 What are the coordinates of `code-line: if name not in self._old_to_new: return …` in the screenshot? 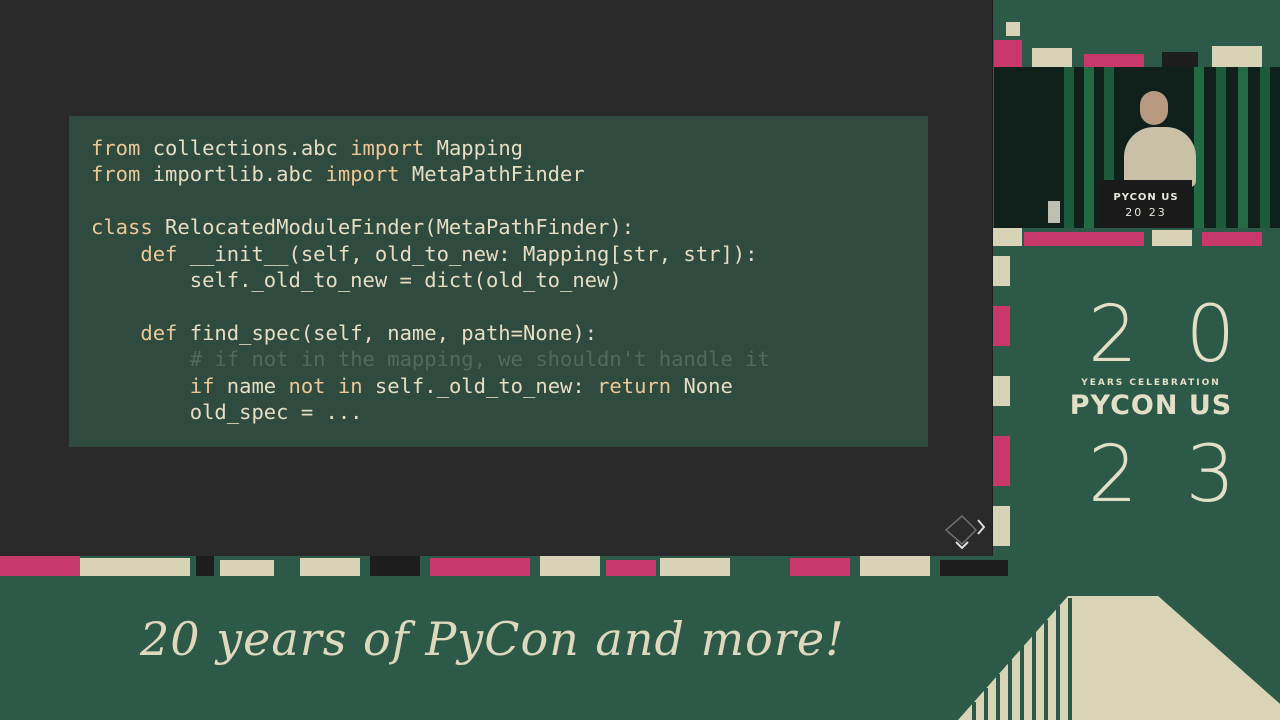 It's located at (430, 386).